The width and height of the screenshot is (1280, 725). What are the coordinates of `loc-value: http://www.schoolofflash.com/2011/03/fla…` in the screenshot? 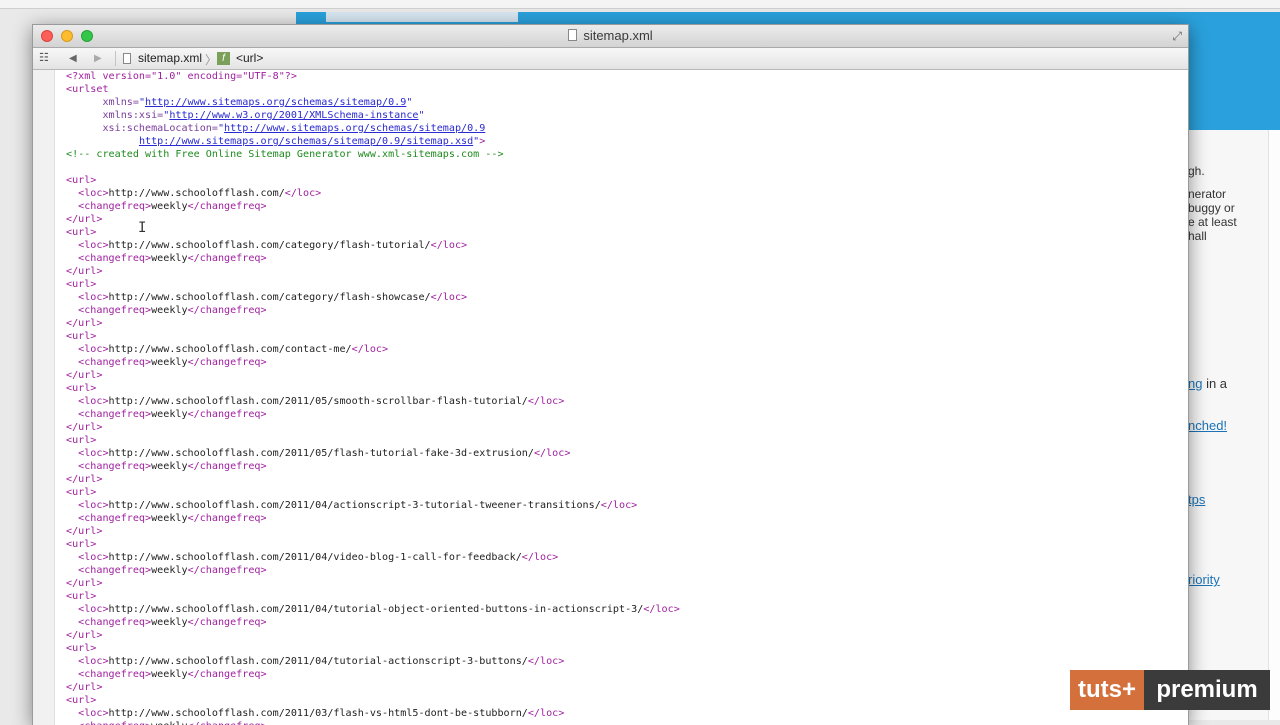 It's located at (318, 713).